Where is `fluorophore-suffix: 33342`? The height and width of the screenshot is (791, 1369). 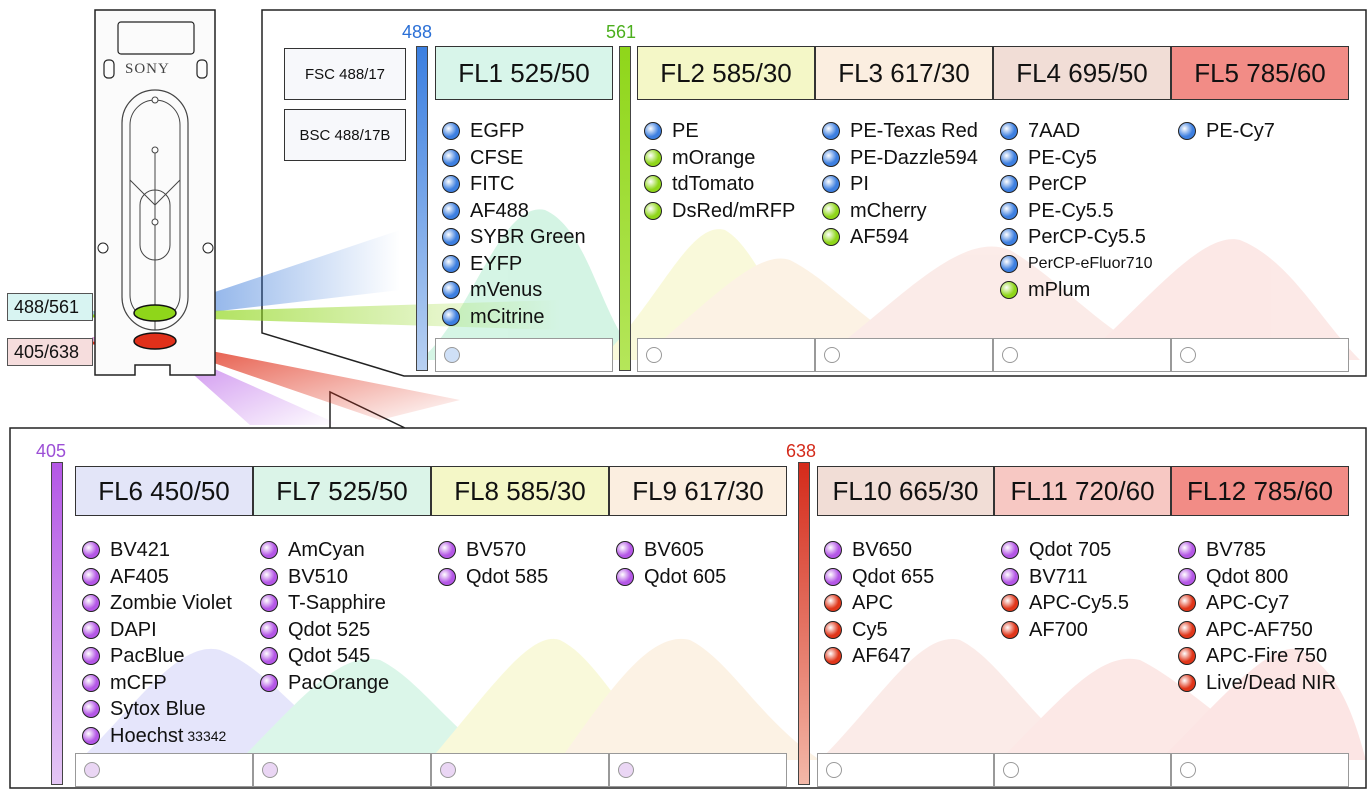 fluorophore-suffix: 33342 is located at coordinates (207, 735).